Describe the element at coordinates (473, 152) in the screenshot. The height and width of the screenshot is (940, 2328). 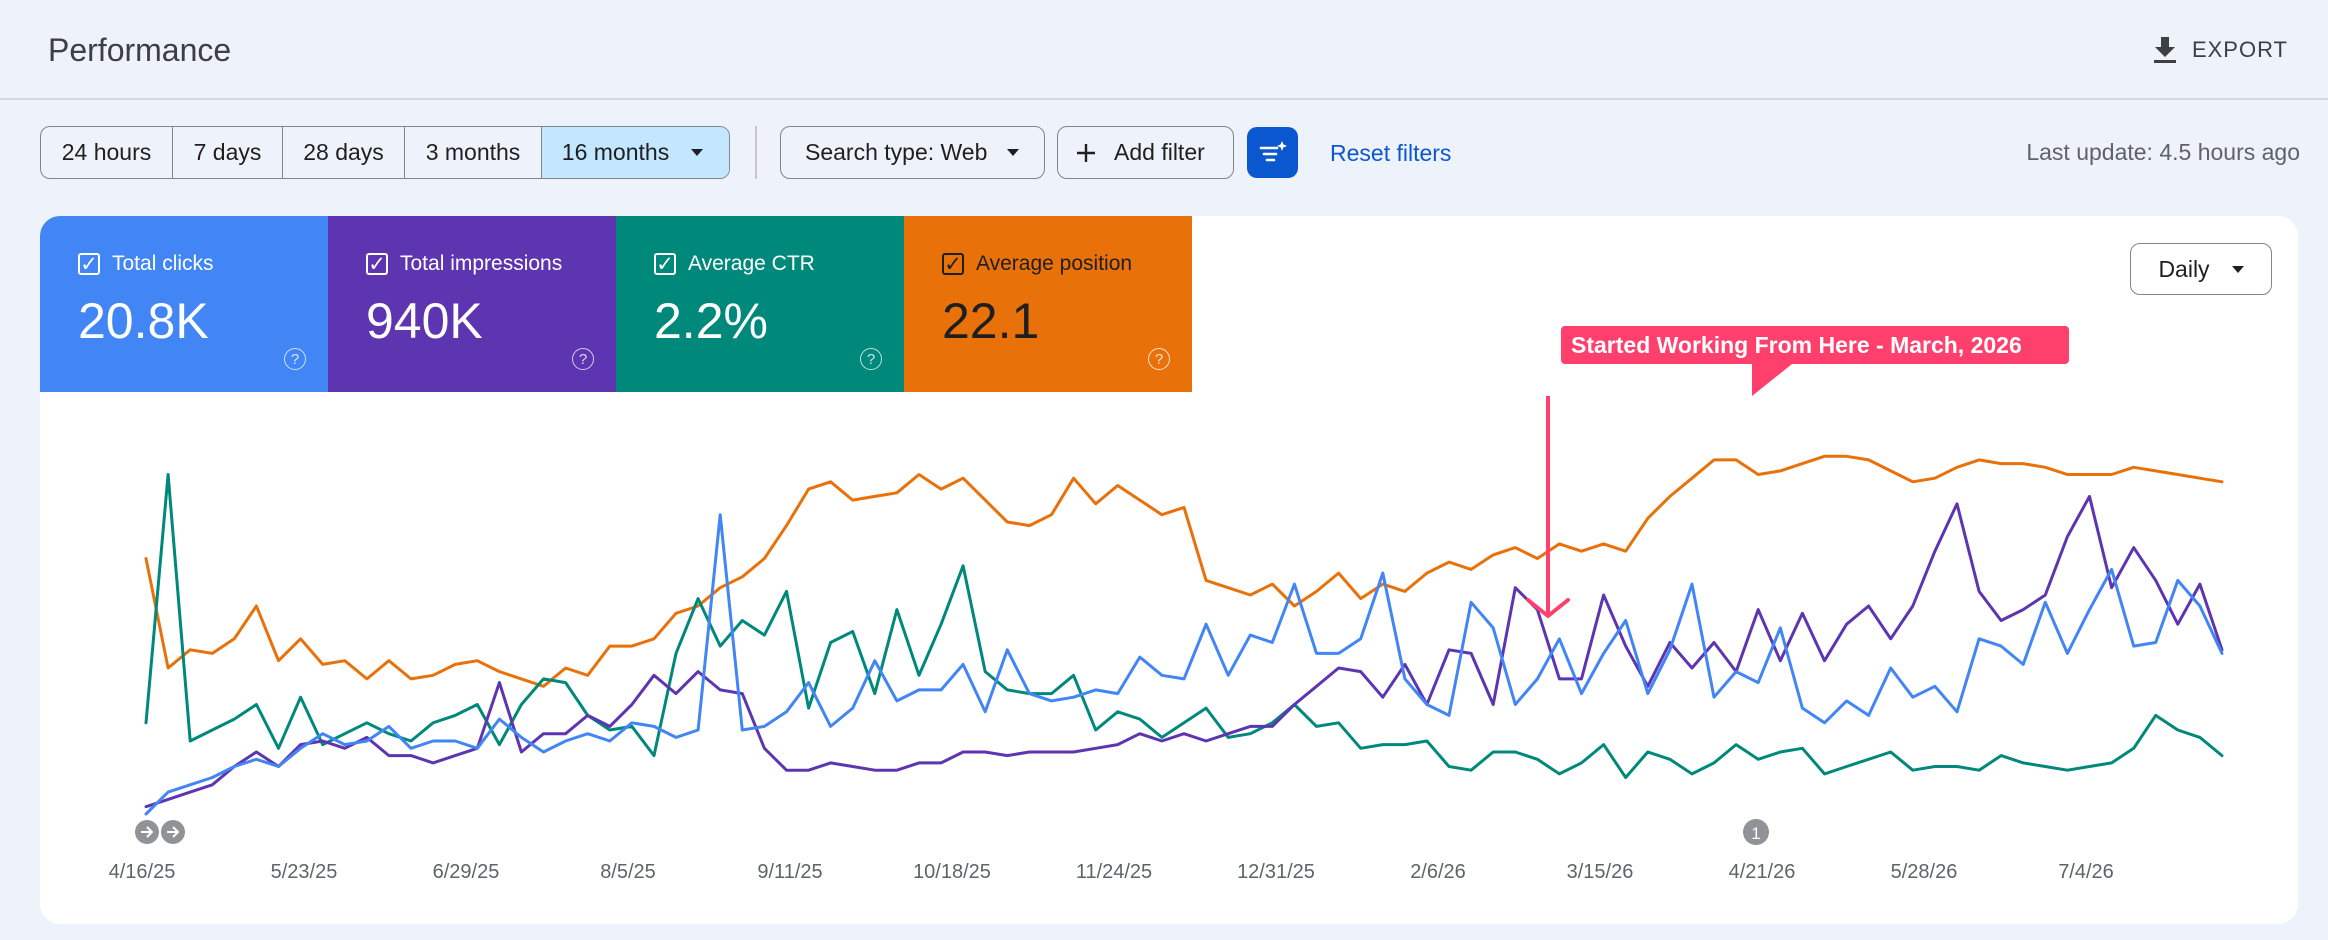
I see `range-option-3m: 3 months` at that location.